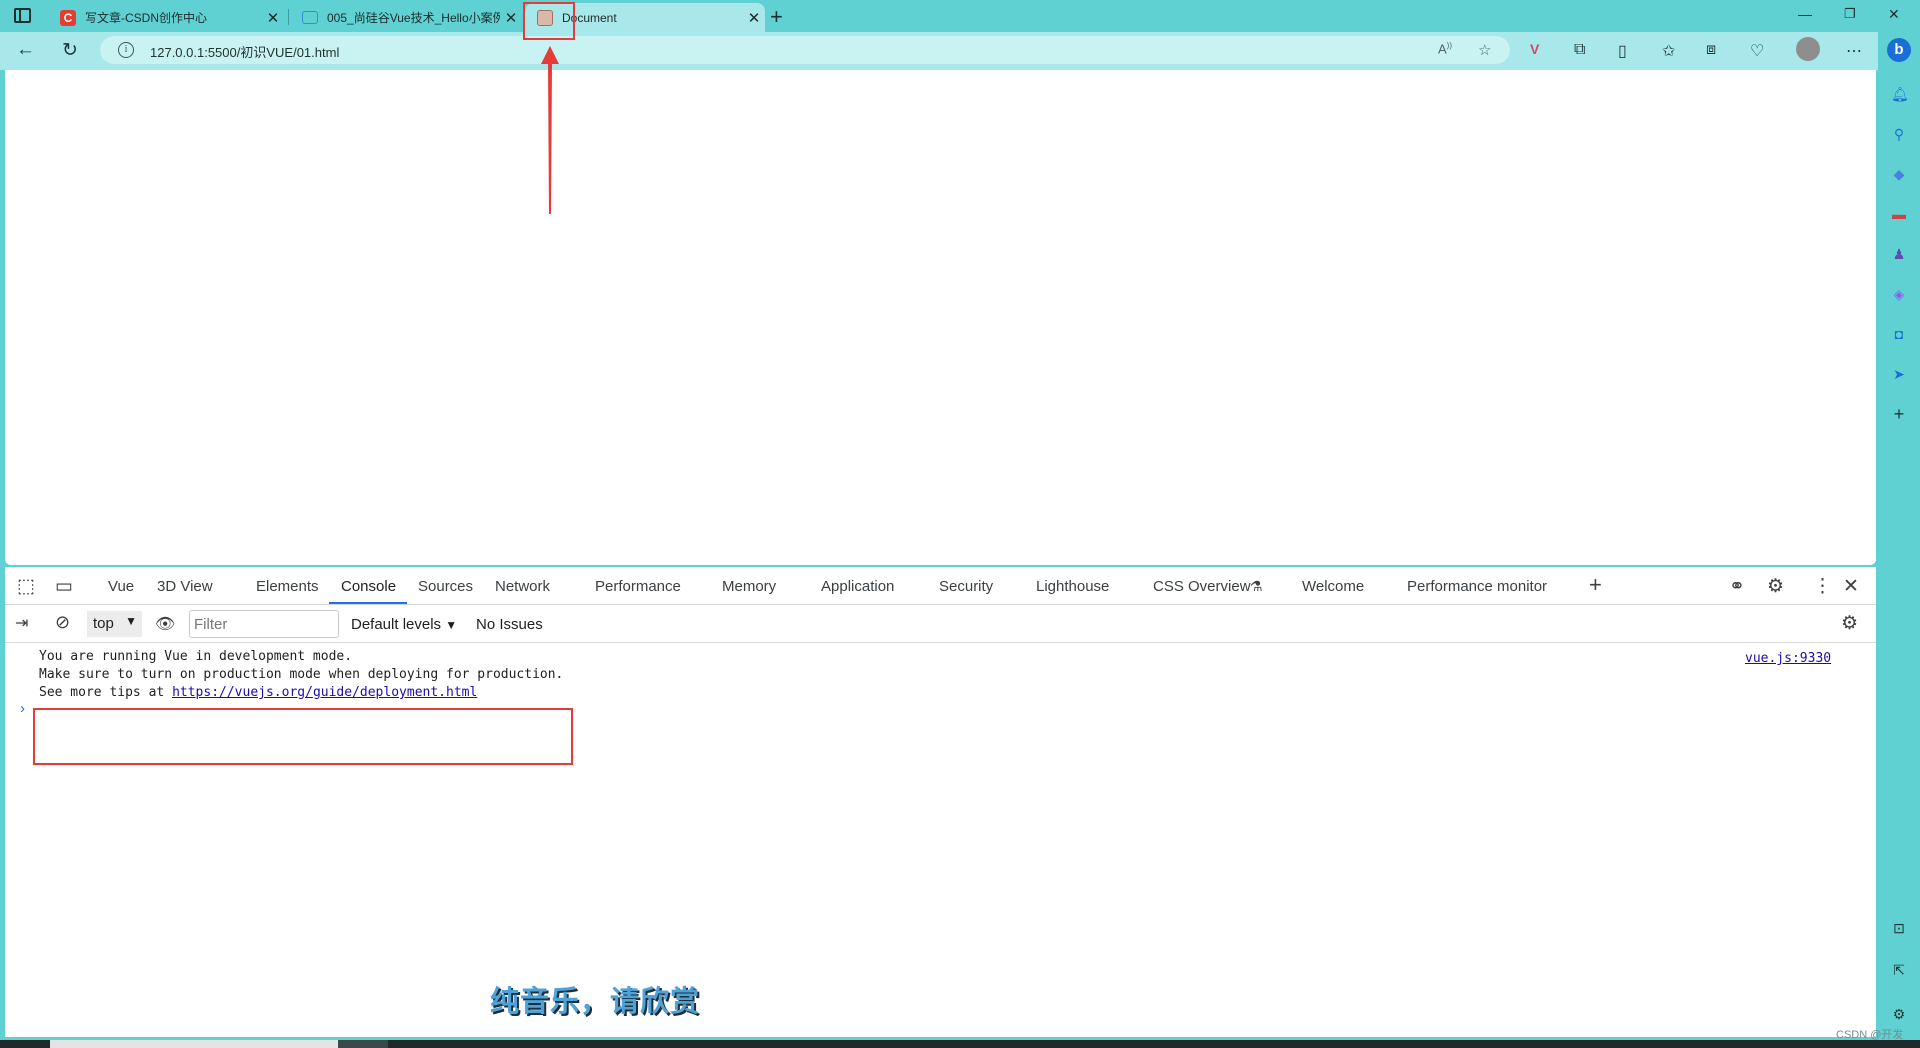 This screenshot has height=1048, width=1920. What do you see at coordinates (26, 586) in the screenshot?
I see `inspect-element-icon: ⬚` at bounding box center [26, 586].